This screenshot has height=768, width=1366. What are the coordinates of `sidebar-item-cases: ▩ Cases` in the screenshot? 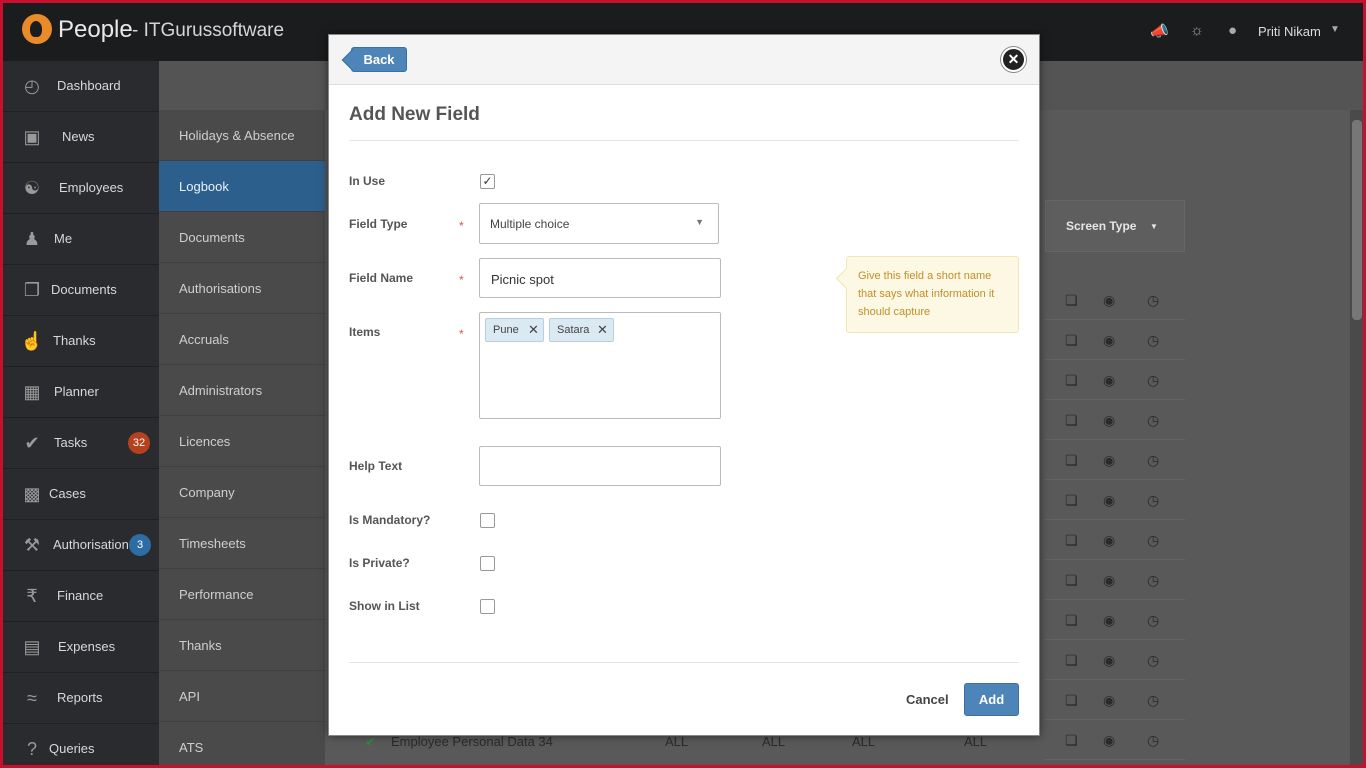 It's located at (79, 494).